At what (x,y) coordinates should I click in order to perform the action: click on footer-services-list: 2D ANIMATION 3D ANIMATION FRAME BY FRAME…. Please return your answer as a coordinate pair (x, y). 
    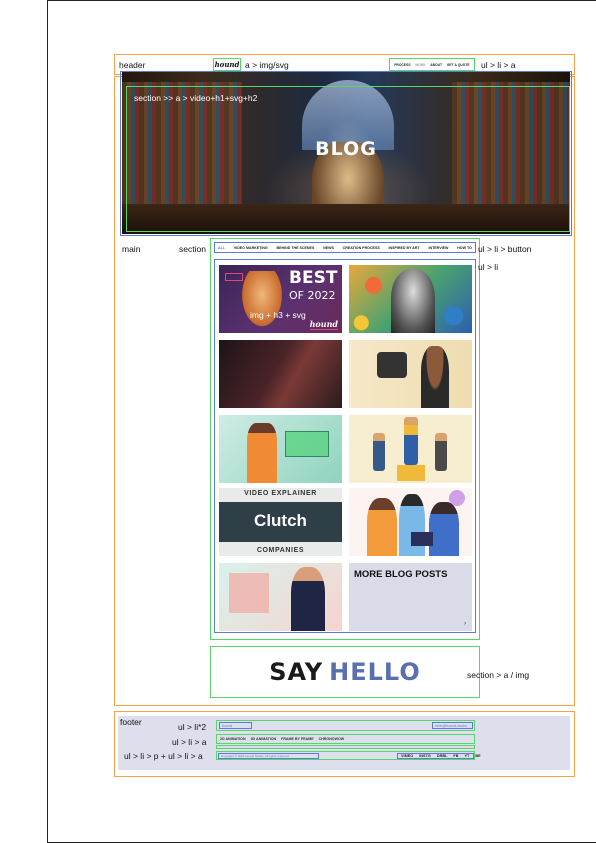
    Looking at the image, I should click on (345, 739).